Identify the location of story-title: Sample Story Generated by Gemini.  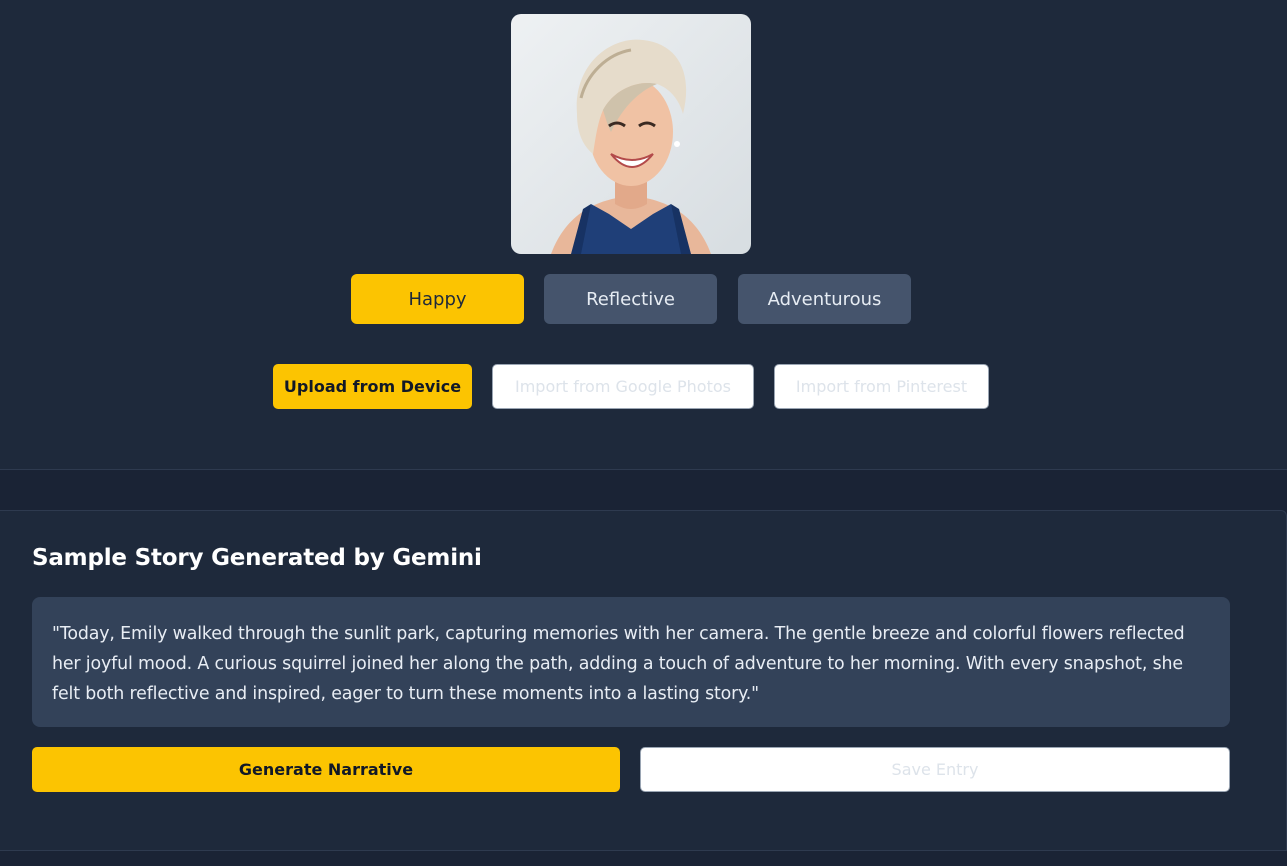
(257, 558).